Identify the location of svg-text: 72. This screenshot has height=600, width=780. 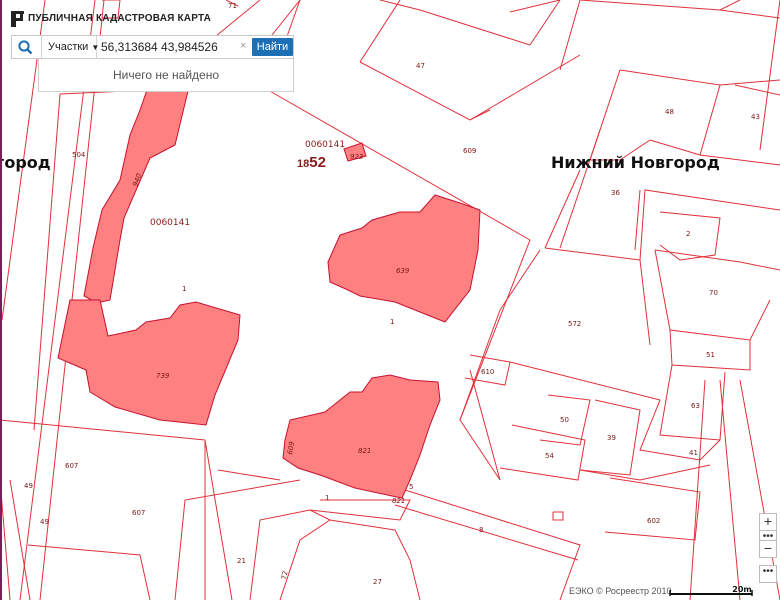
(284, 575).